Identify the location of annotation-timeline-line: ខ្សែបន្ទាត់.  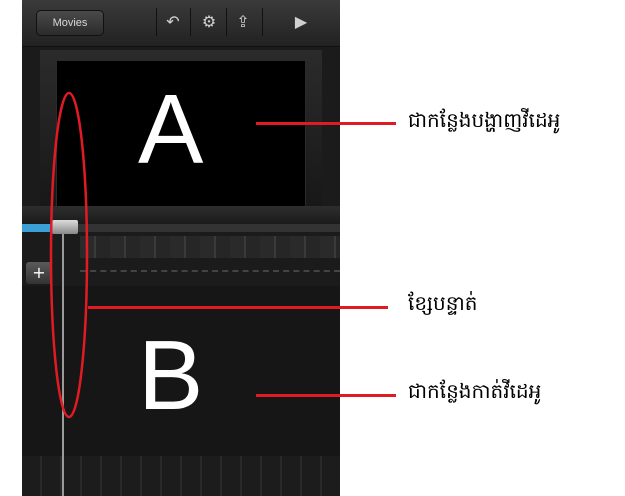
(443, 303).